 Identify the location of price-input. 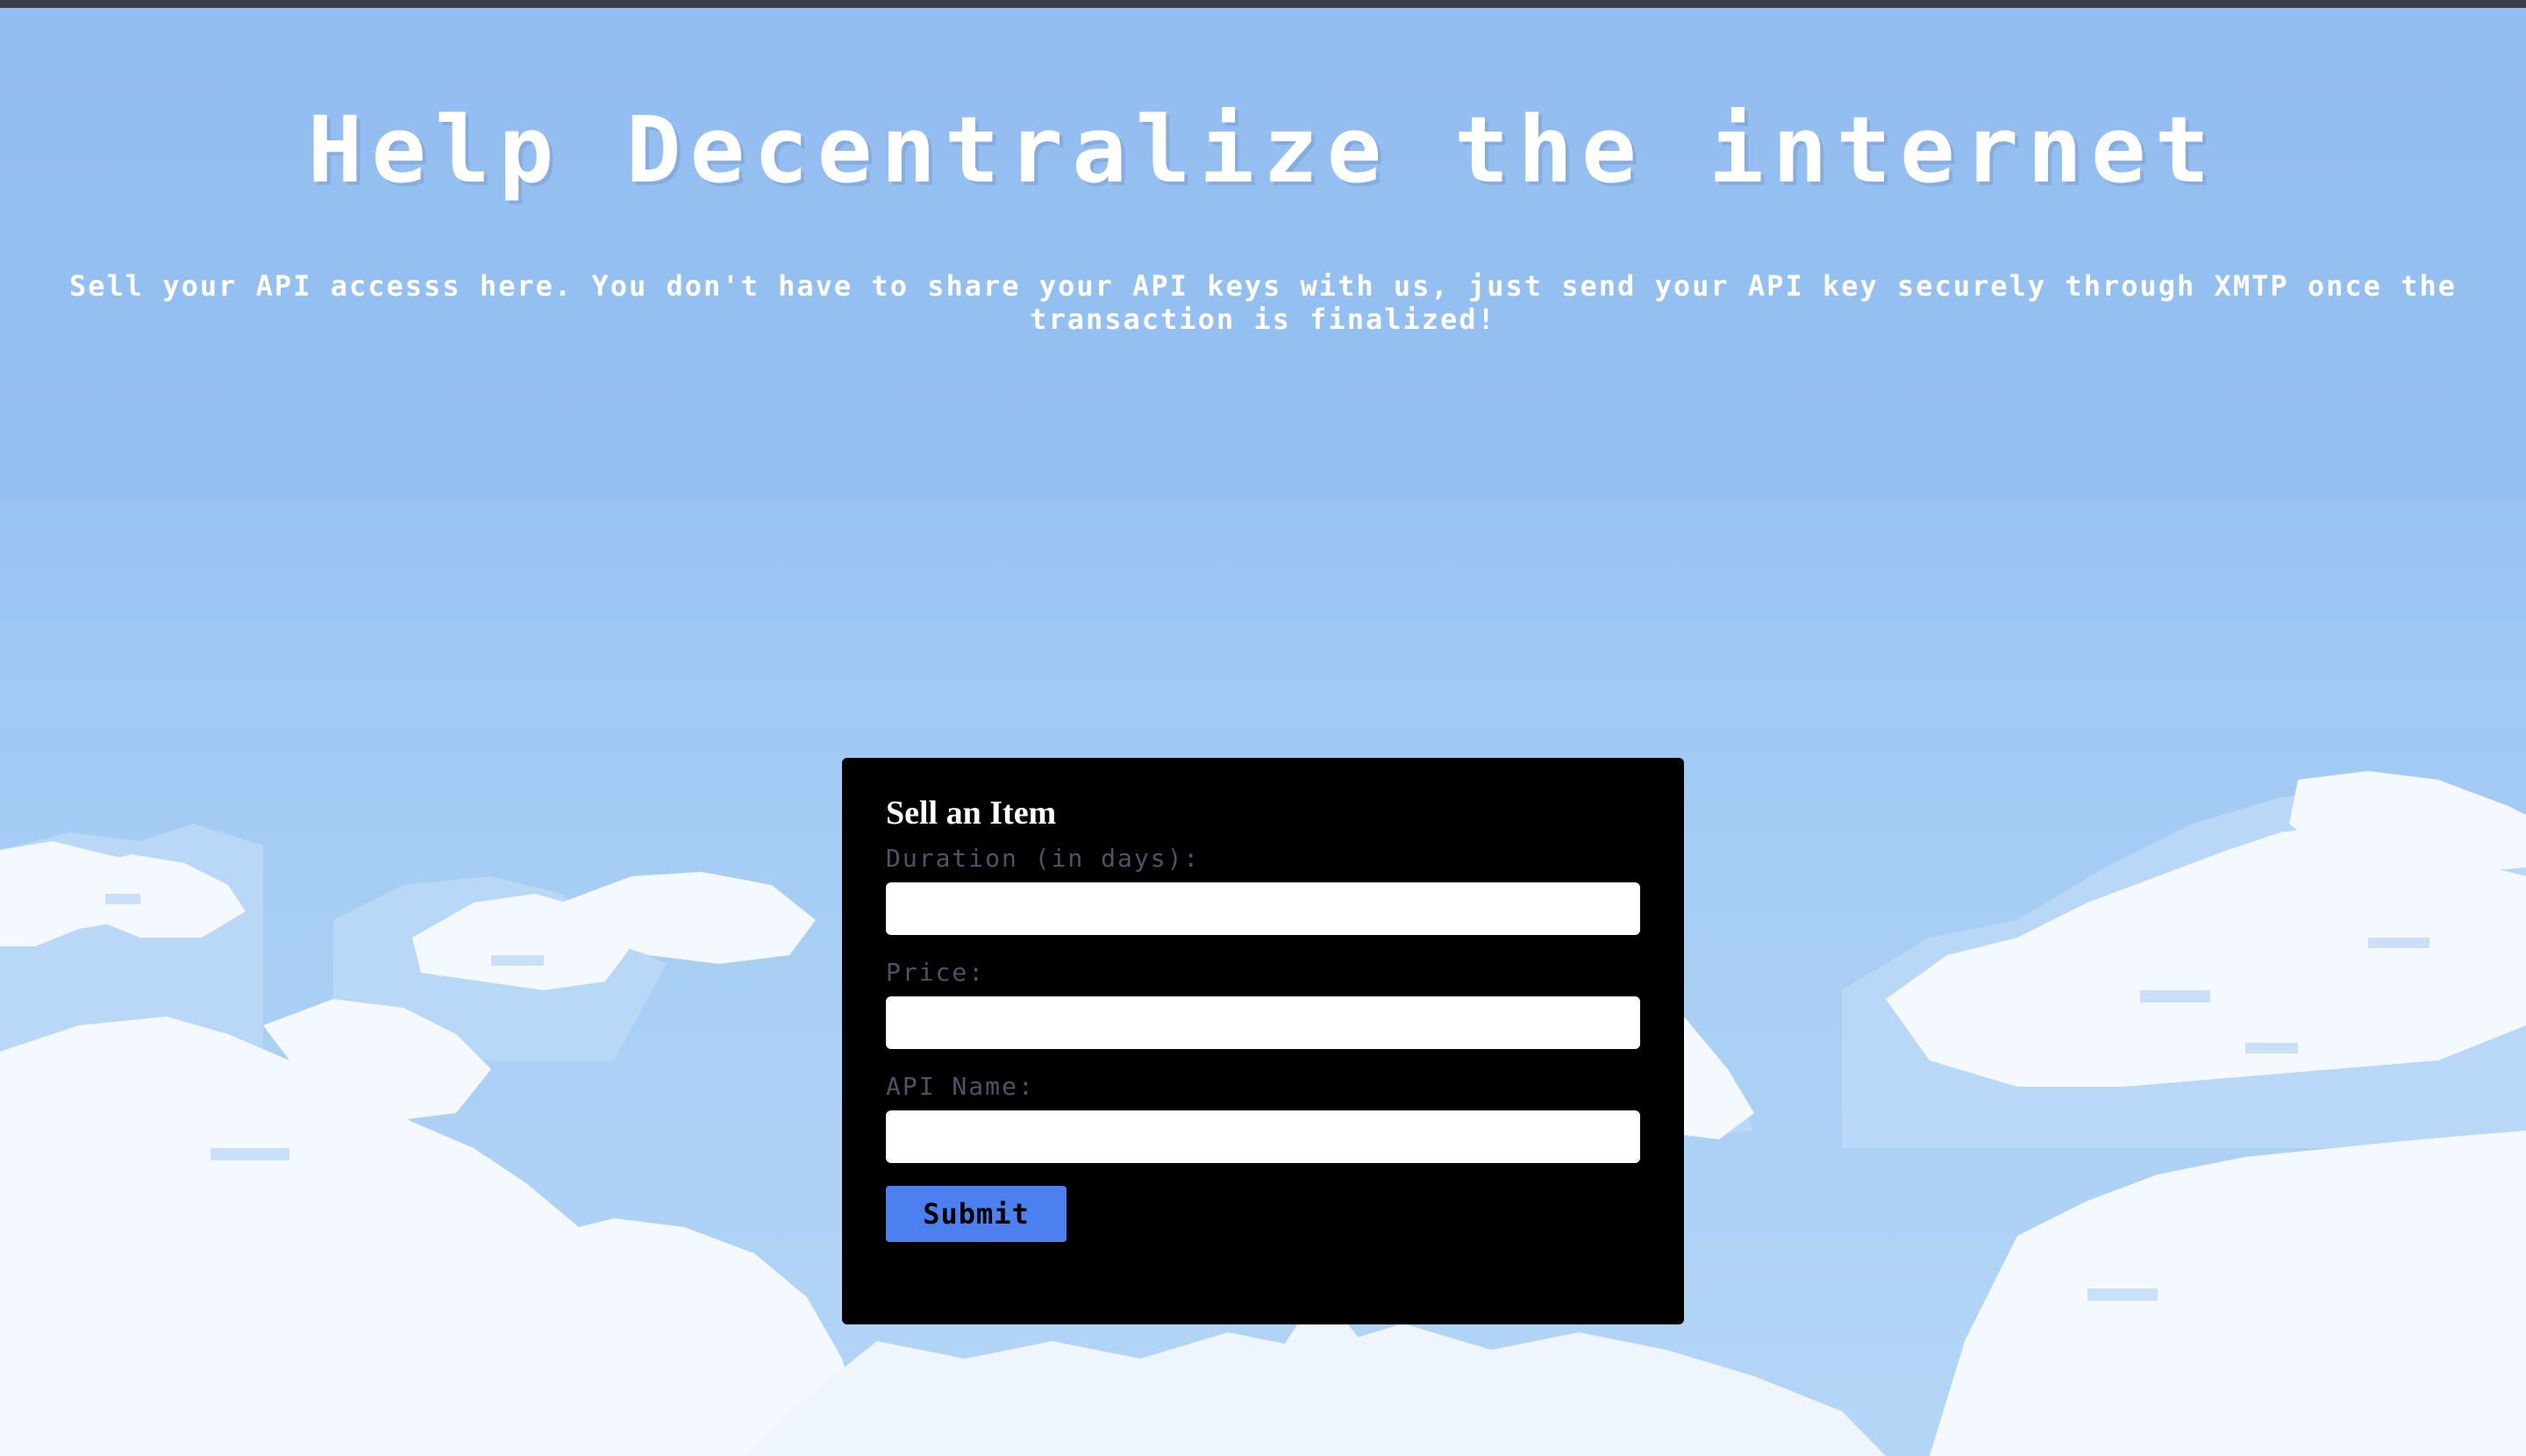
(1263, 1022).